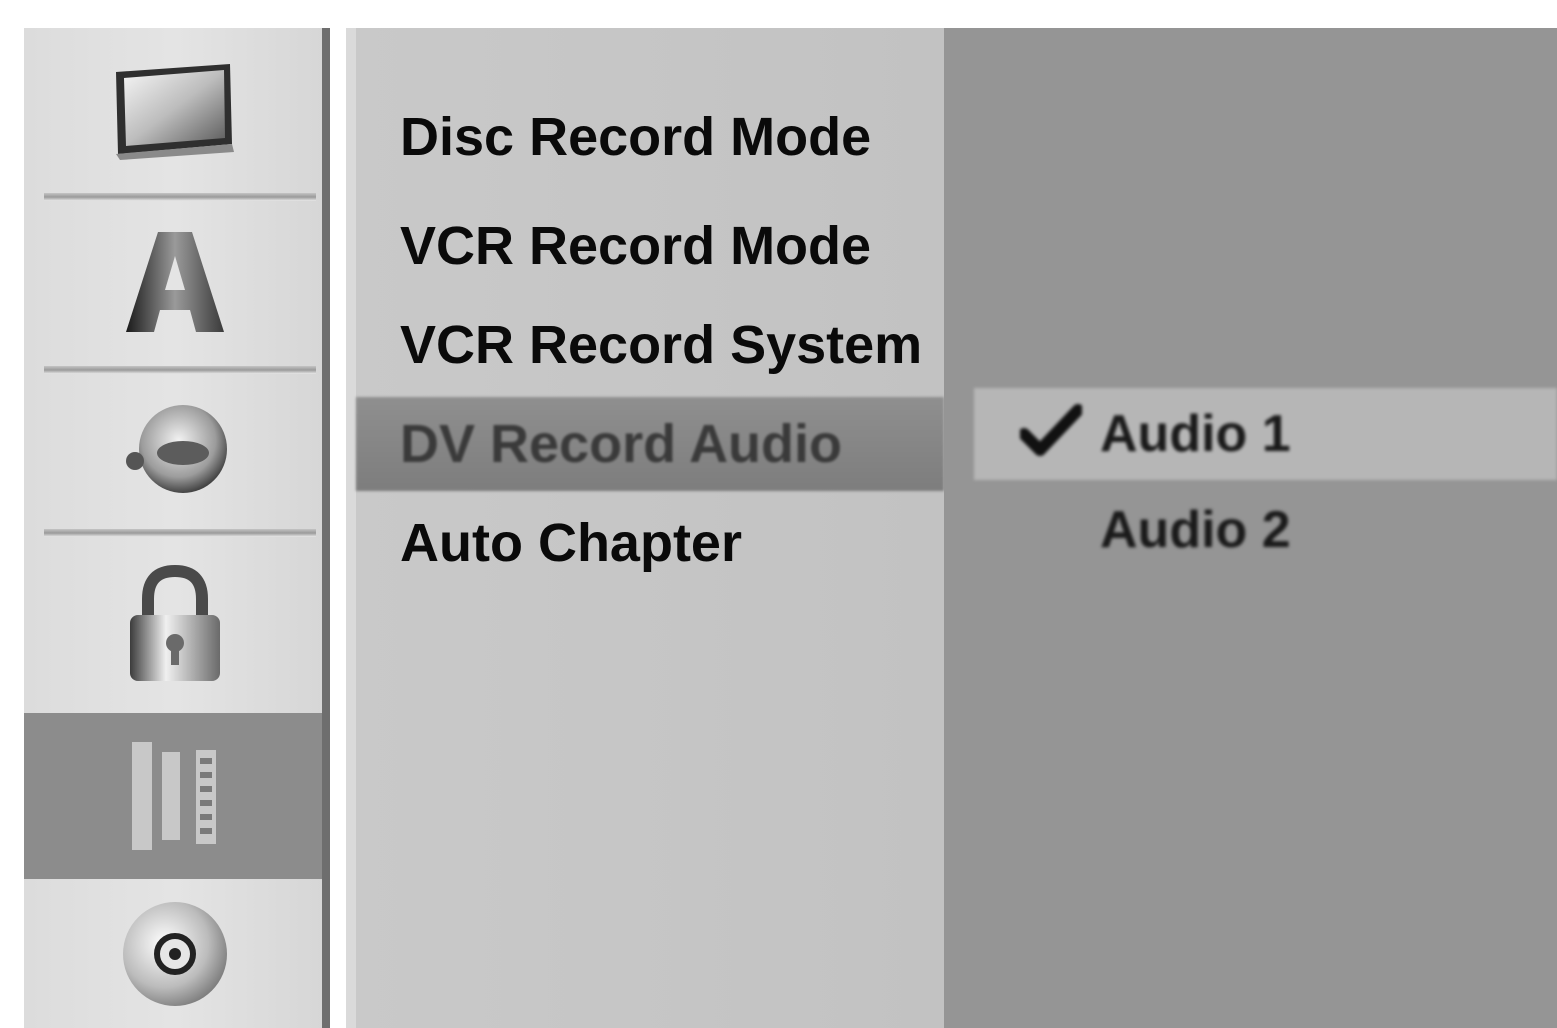 This screenshot has width=1557, height=1028. I want to click on sidebar-item-audio, so click(175, 451).